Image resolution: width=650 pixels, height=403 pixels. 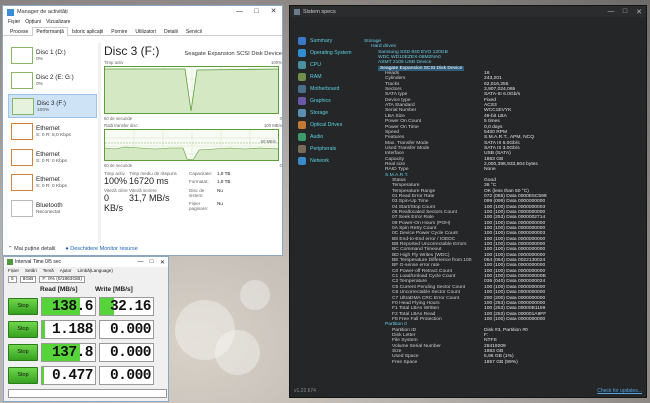 What do you see at coordinates (268, 141) in the screenshot?
I see `graph2-mid: 60 MB/s` at bounding box center [268, 141].